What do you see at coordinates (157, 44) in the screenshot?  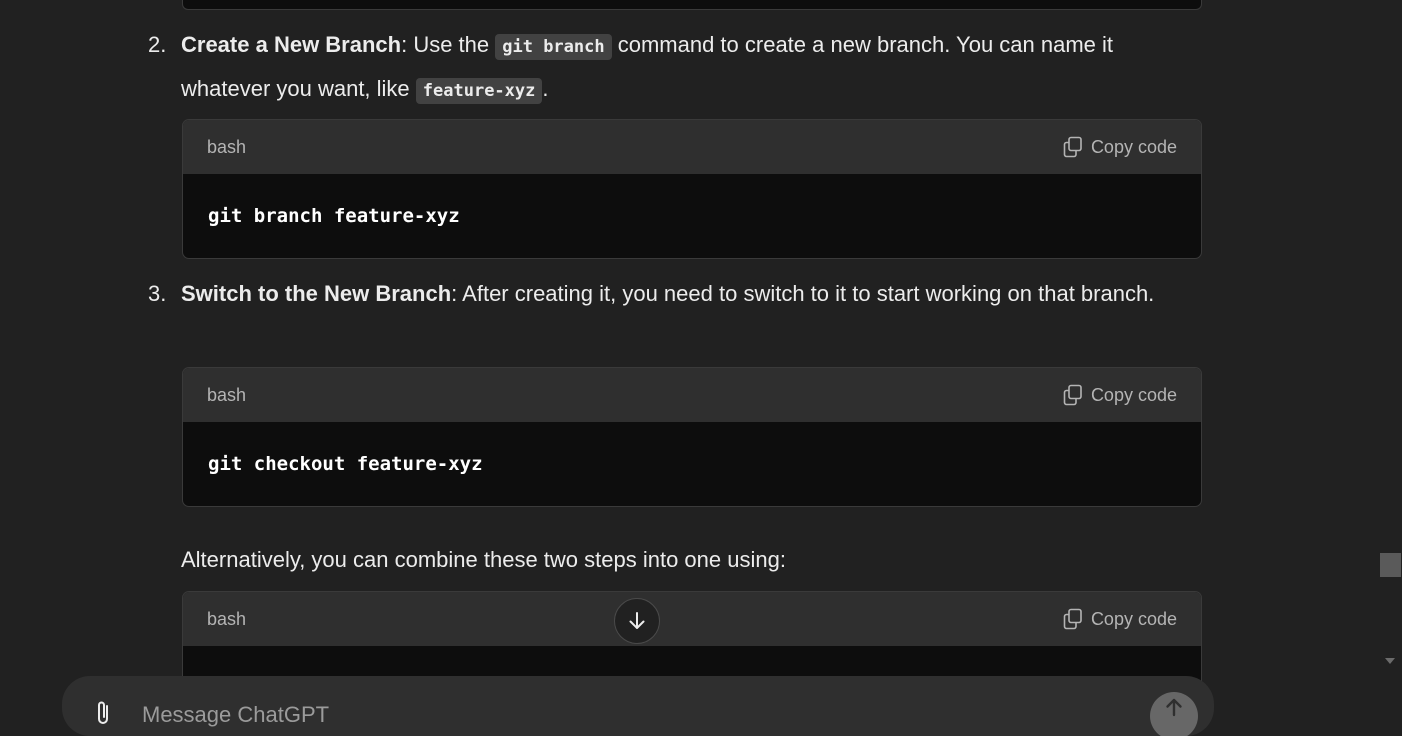 I see `list-number: 2.` at bounding box center [157, 44].